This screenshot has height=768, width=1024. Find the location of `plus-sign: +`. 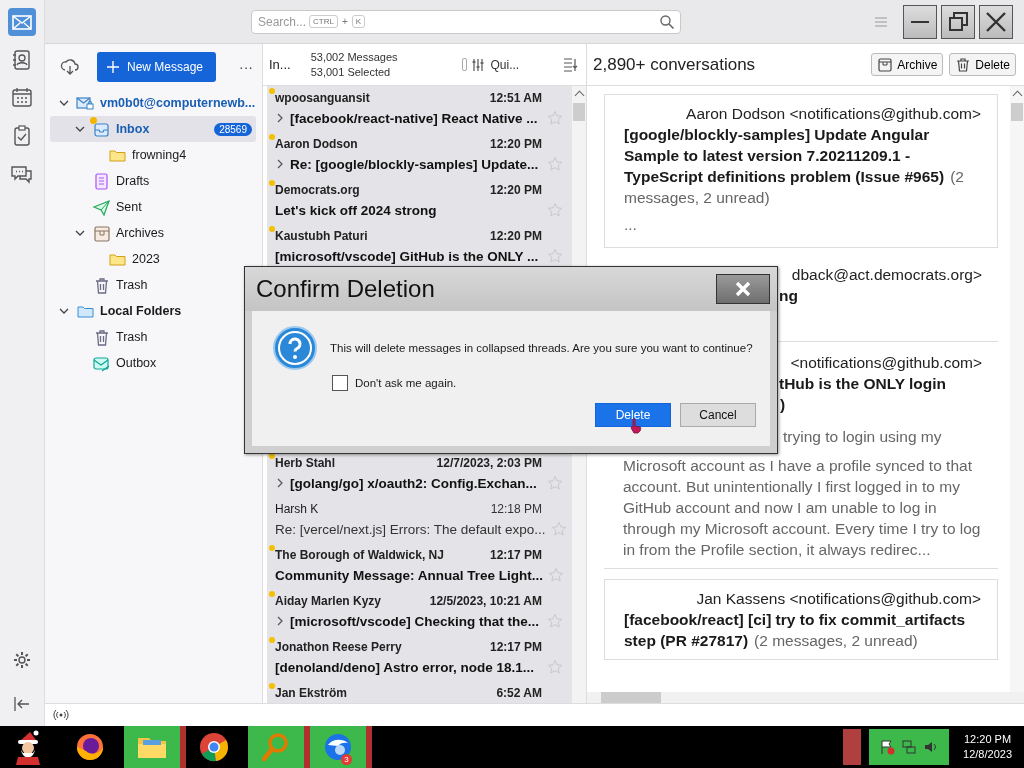

plus-sign: + is located at coordinates (344, 21).